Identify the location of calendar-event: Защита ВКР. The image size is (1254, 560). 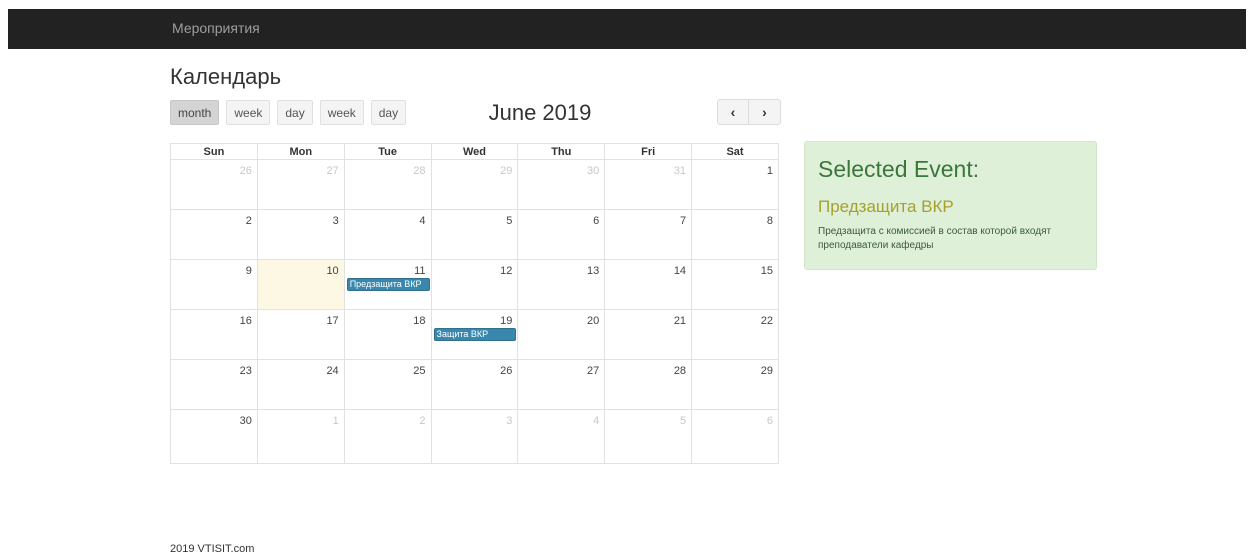
(475, 334).